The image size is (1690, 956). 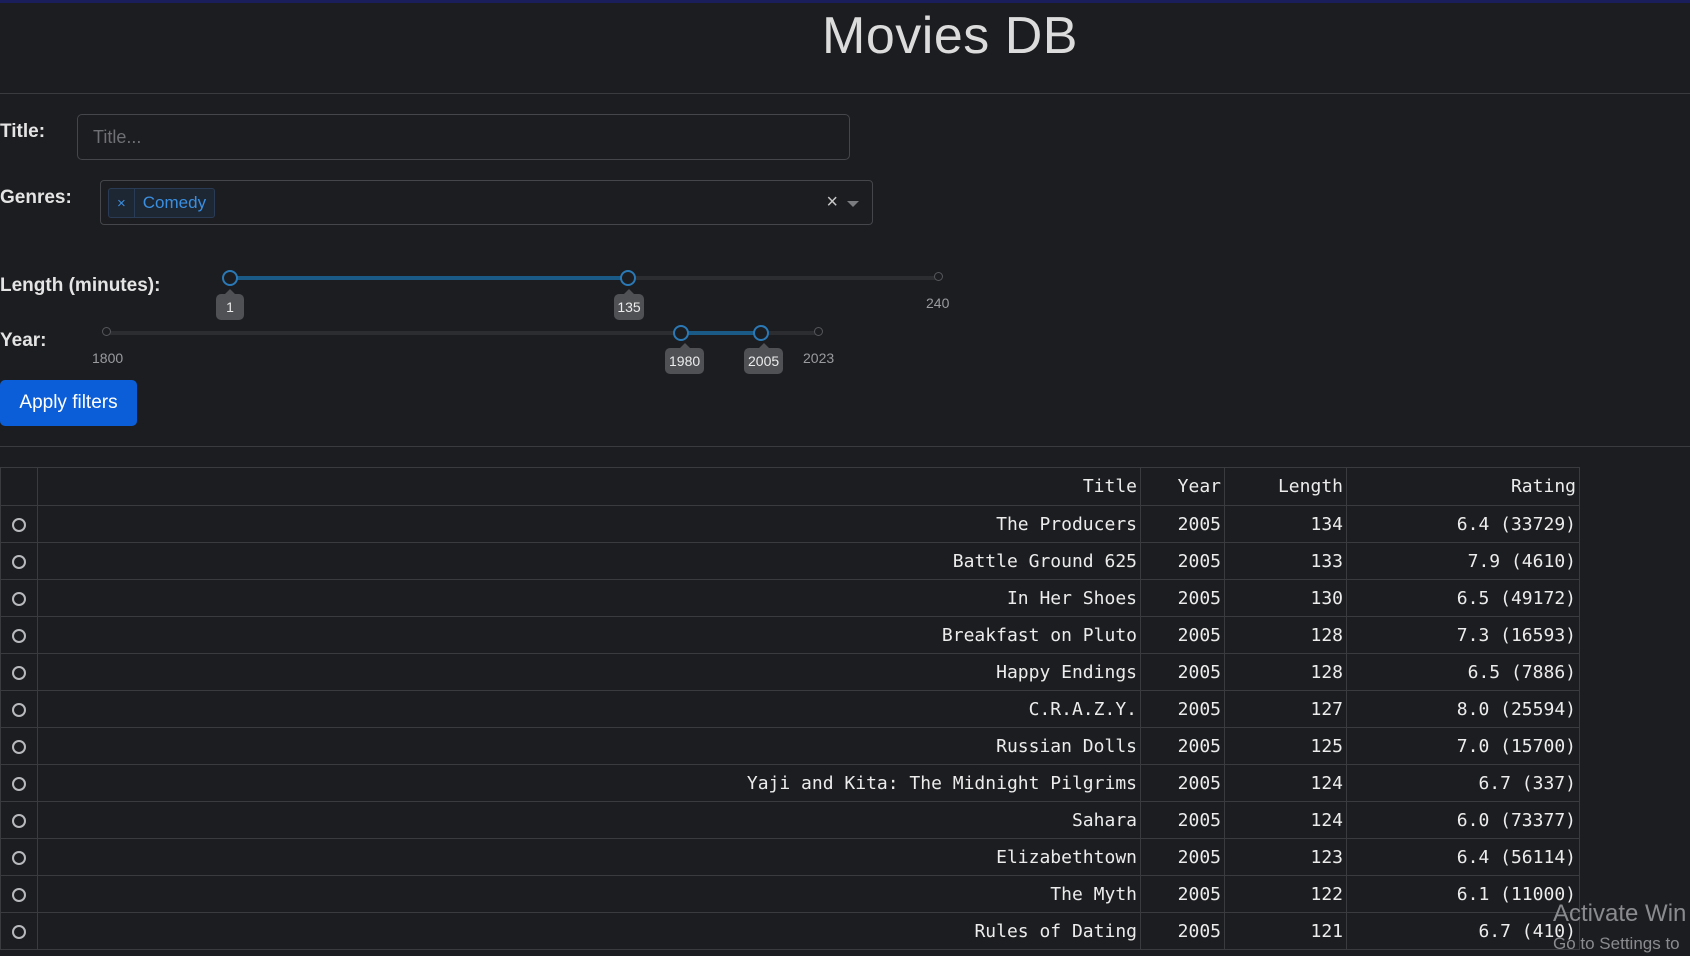 What do you see at coordinates (463, 137) in the screenshot?
I see `title-input` at bounding box center [463, 137].